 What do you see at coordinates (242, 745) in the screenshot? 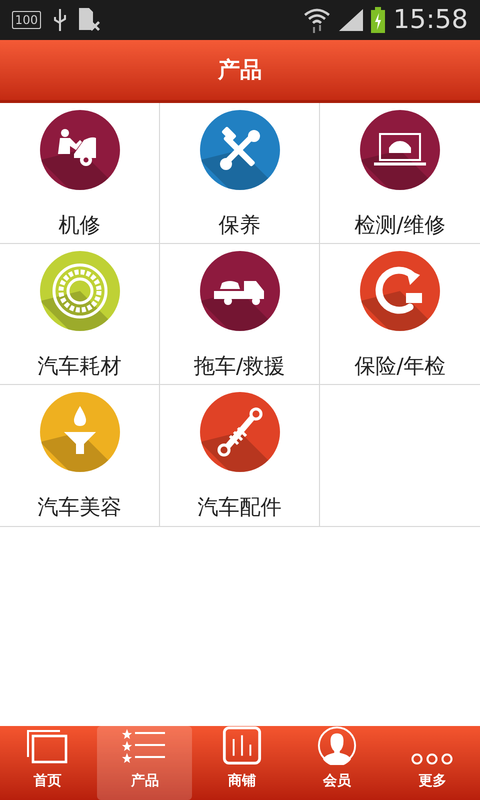
I see `bar-chart-icon` at bounding box center [242, 745].